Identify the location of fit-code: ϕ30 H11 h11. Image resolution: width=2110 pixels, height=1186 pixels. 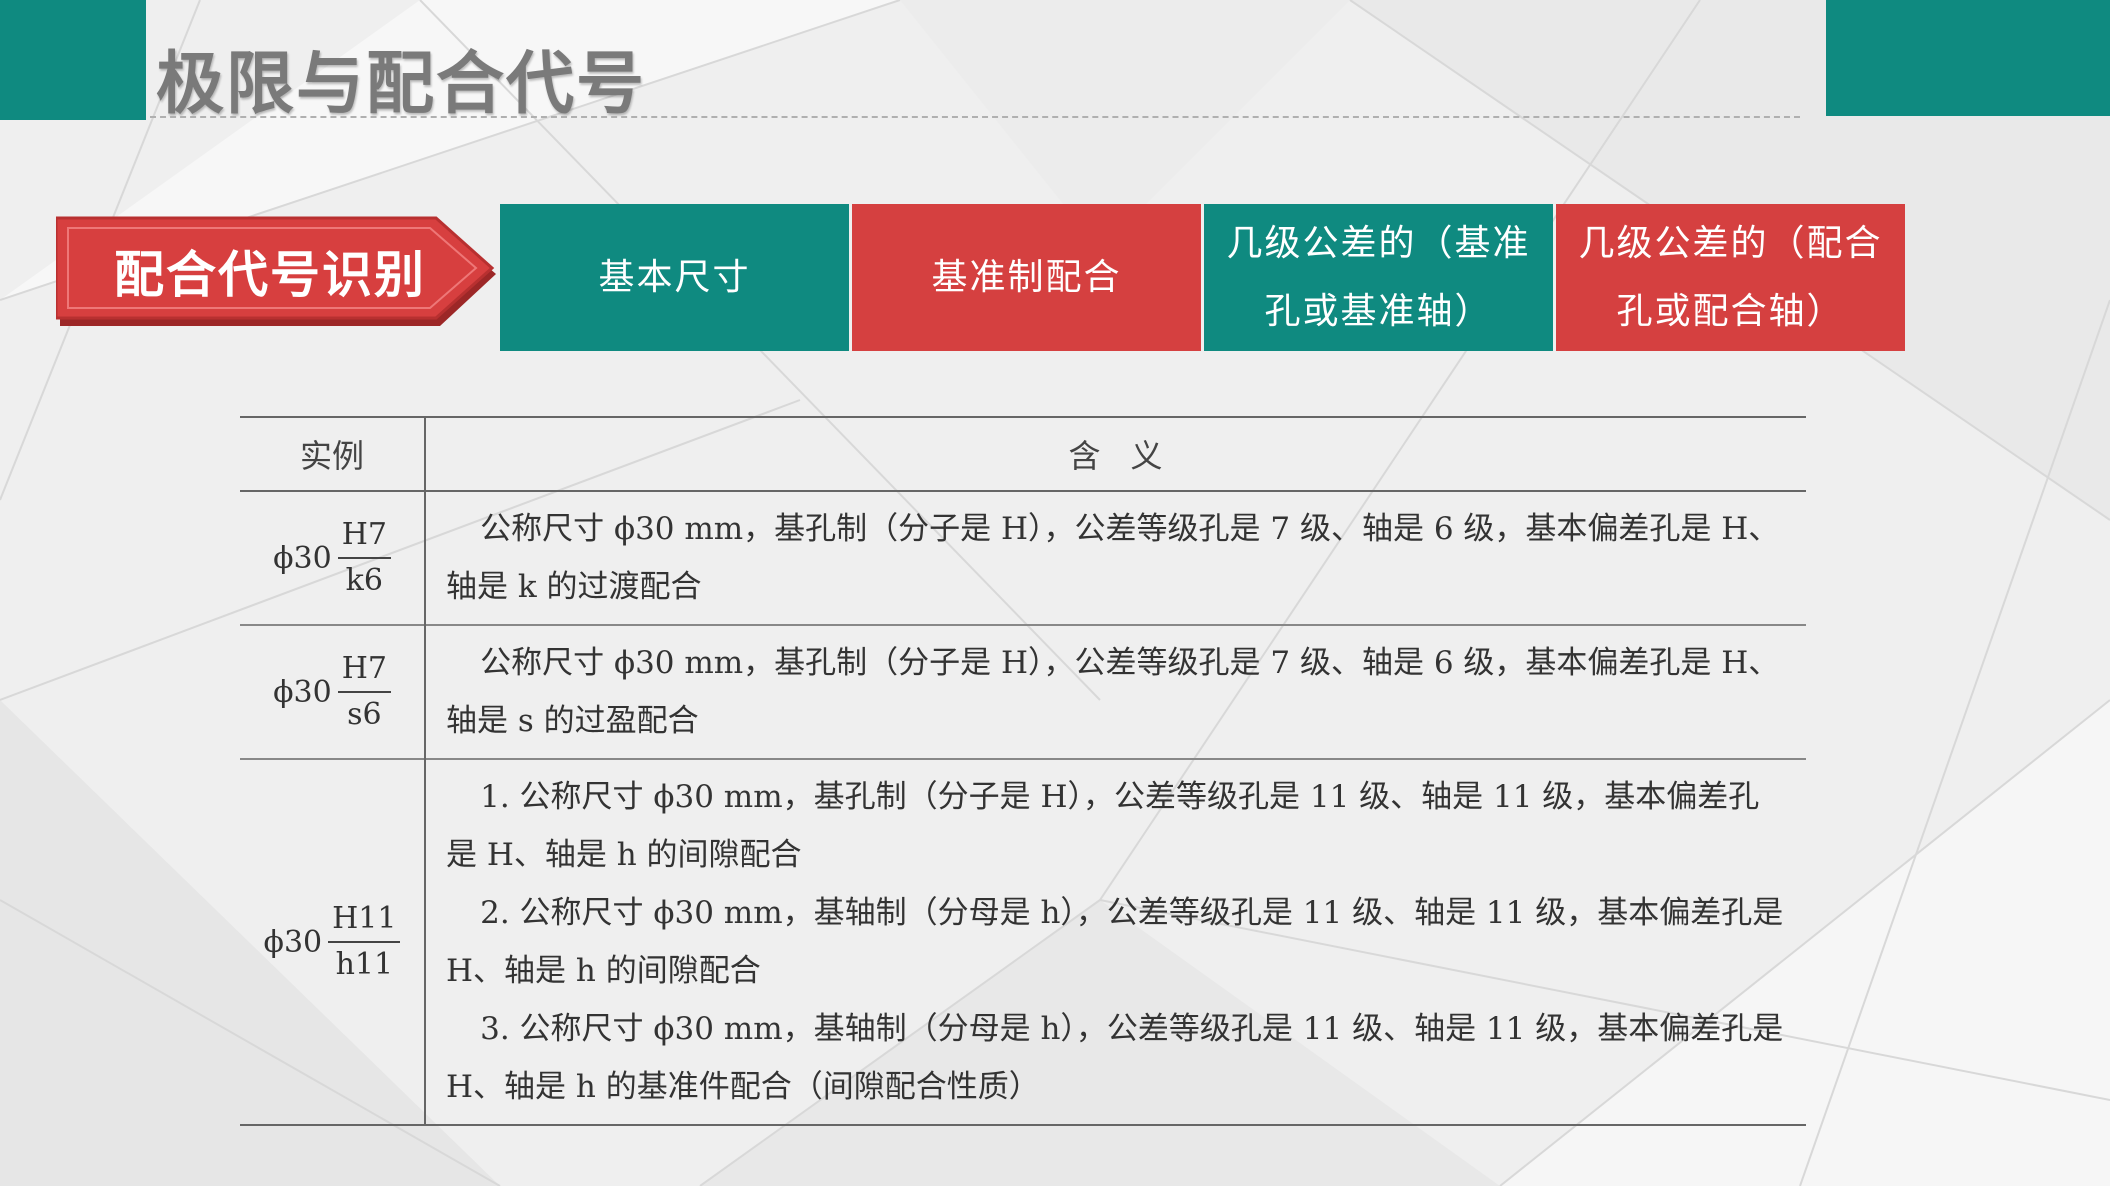
(332, 942).